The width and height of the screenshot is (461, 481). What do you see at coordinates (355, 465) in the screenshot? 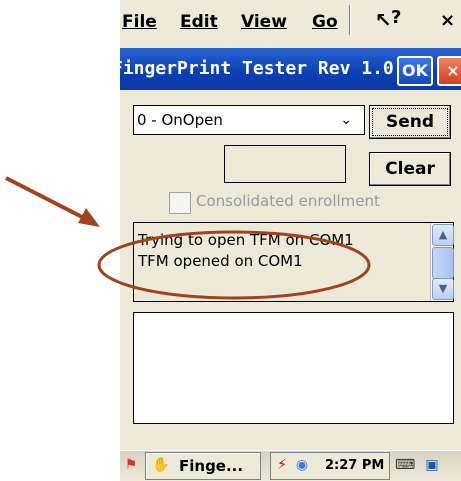
I see `clock: 2:27 PM` at bounding box center [355, 465].